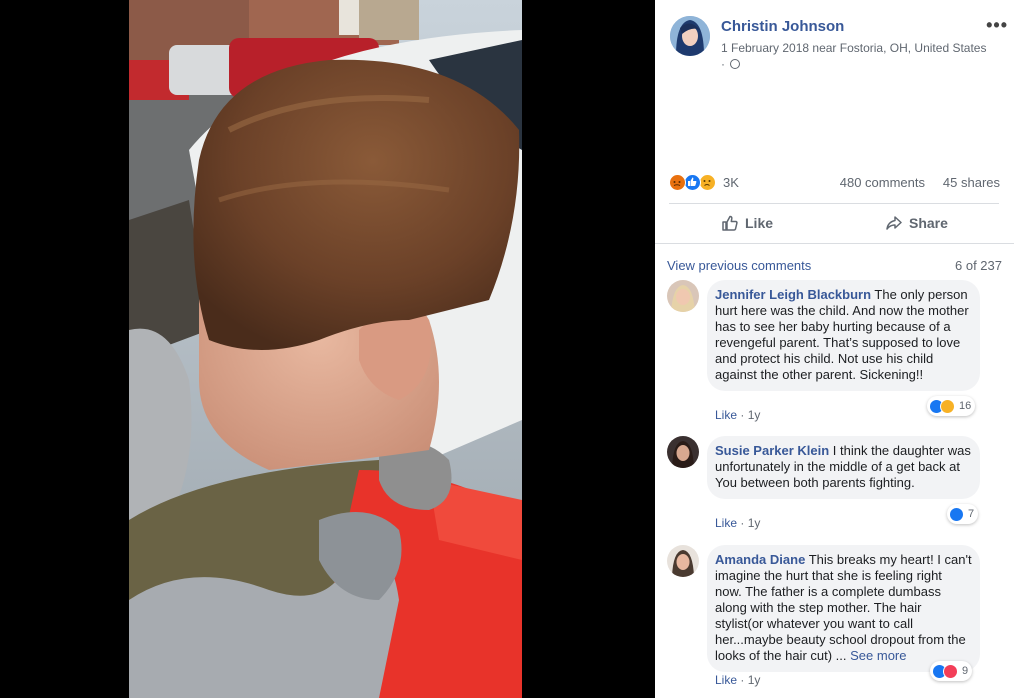 The width and height of the screenshot is (1014, 698). Describe the element at coordinates (731, 182) in the screenshot. I see `reaction-count: 3K` at that location.